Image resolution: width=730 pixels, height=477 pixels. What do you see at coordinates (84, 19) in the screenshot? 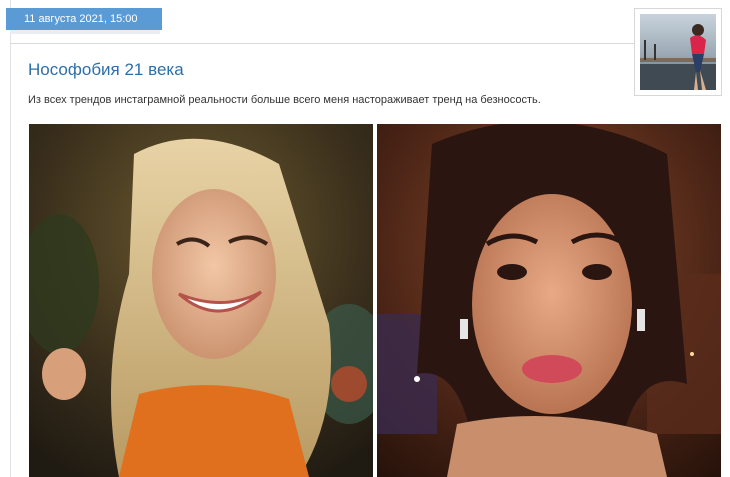
I see `post-date-badge: 11 августа 2021, 15:00` at bounding box center [84, 19].